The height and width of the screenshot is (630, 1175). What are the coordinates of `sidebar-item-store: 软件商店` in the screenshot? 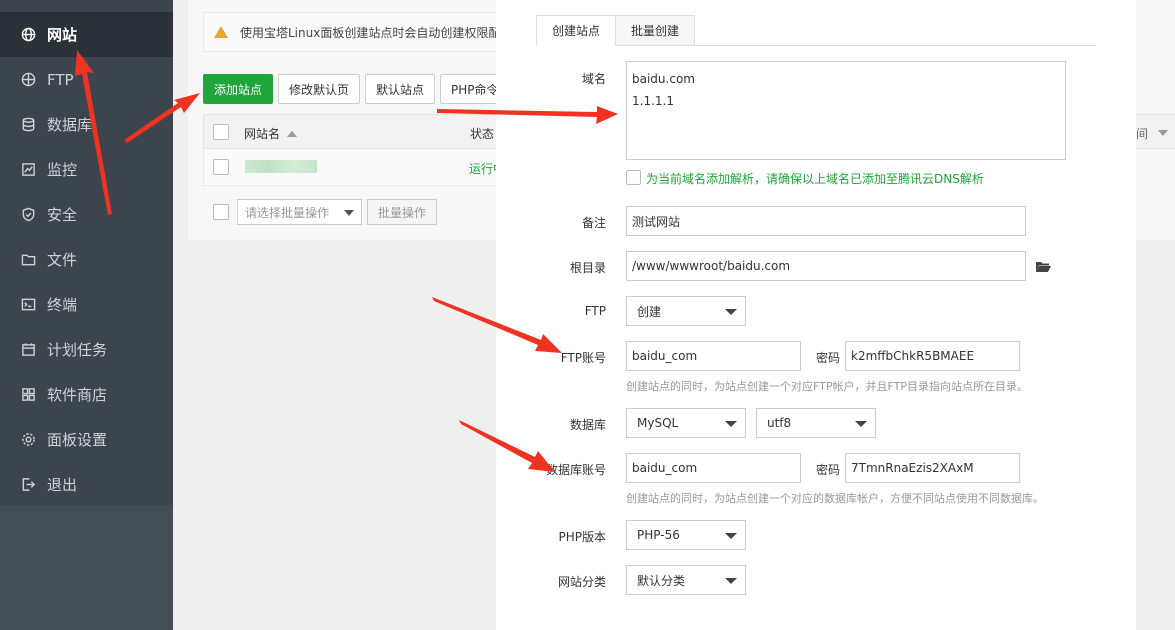 It's located at (86, 394).